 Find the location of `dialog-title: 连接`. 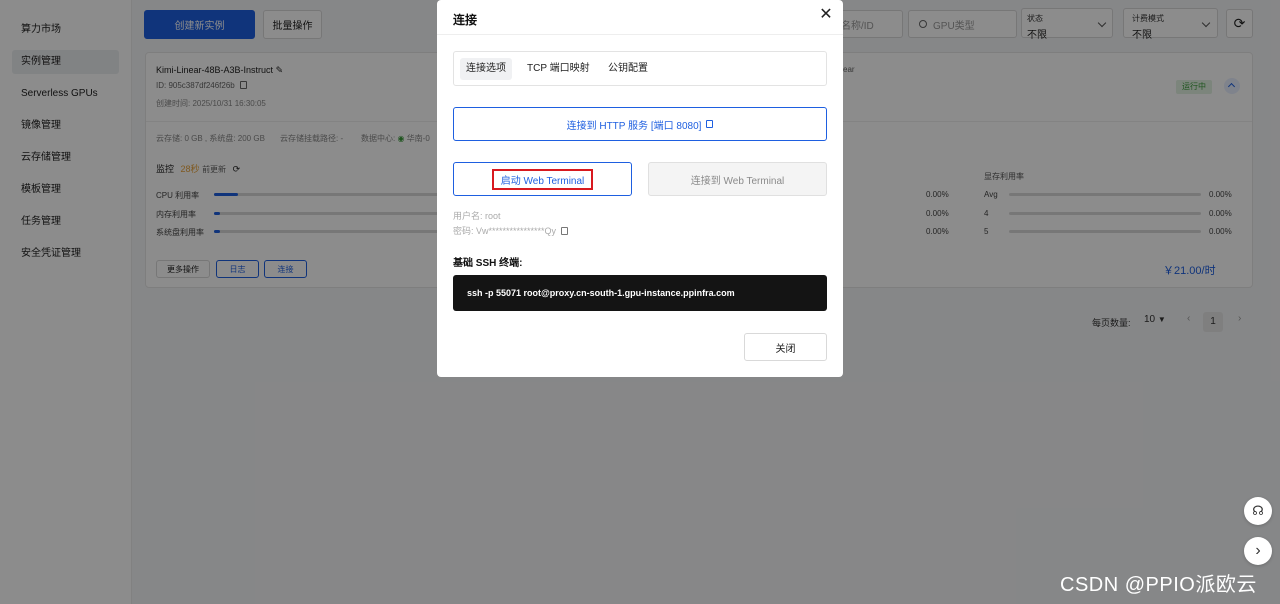

dialog-title: 连接 is located at coordinates (465, 20).